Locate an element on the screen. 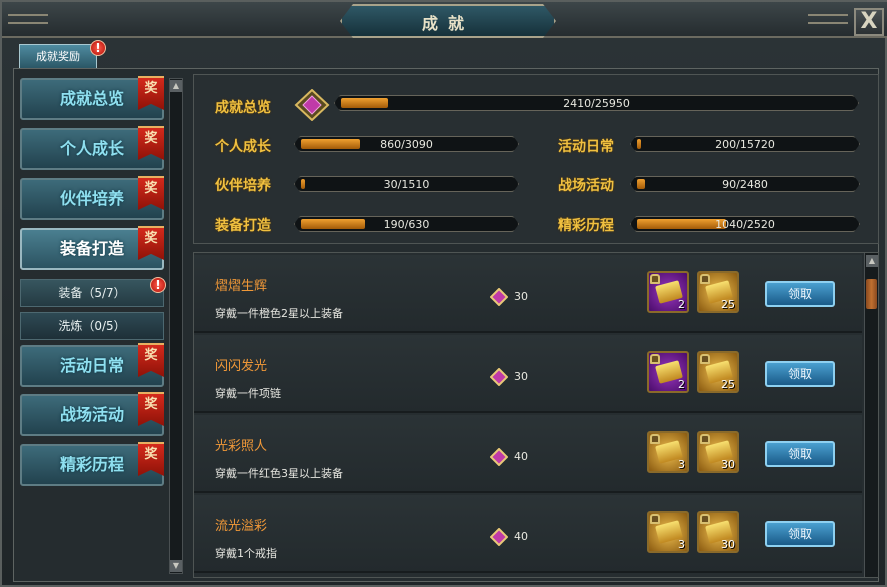 Image resolution: width=887 pixels, height=587 pixels. progress-text: 190/630 is located at coordinates (406, 224).